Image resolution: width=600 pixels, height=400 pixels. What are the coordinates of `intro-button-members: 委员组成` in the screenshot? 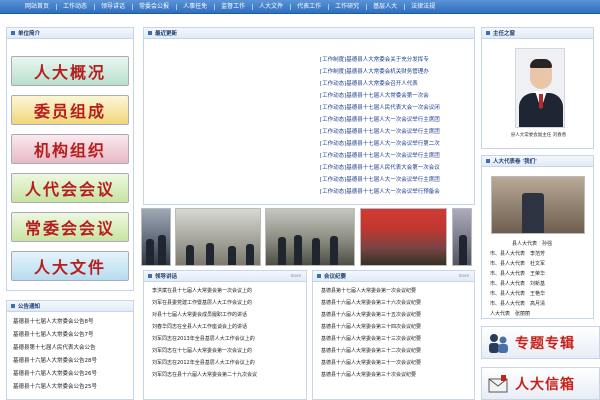 It's located at (70, 110).